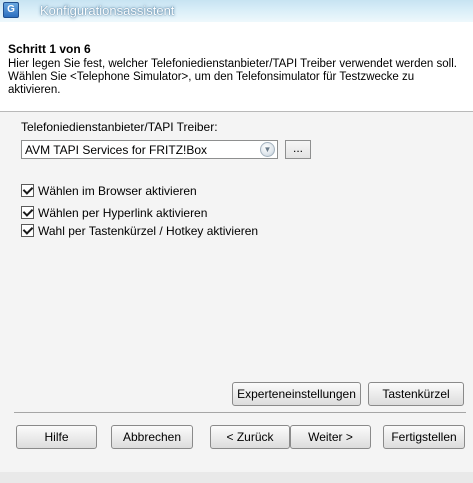  What do you see at coordinates (56, 437) in the screenshot?
I see `help-button: Hilfe` at bounding box center [56, 437].